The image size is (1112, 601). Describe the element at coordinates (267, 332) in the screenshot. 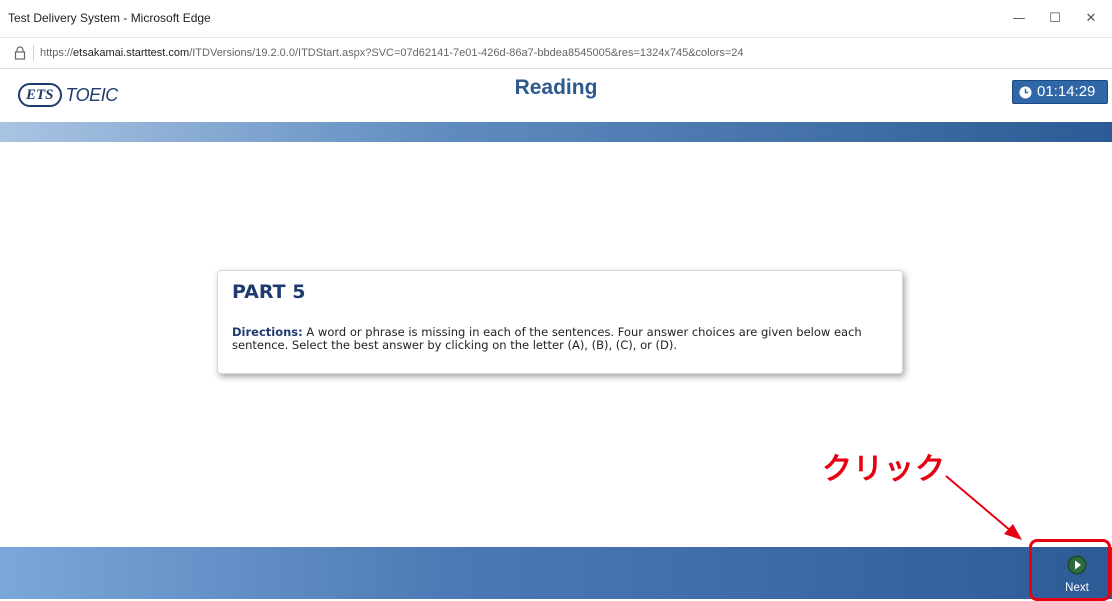

I see `directions-lead: Directions:` at that location.